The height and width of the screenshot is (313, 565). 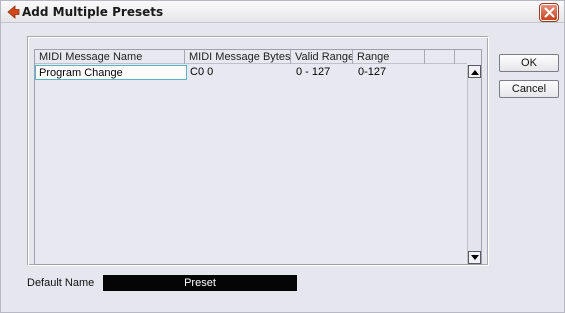 I want to click on column-header-range: Range, so click(x=389, y=57).